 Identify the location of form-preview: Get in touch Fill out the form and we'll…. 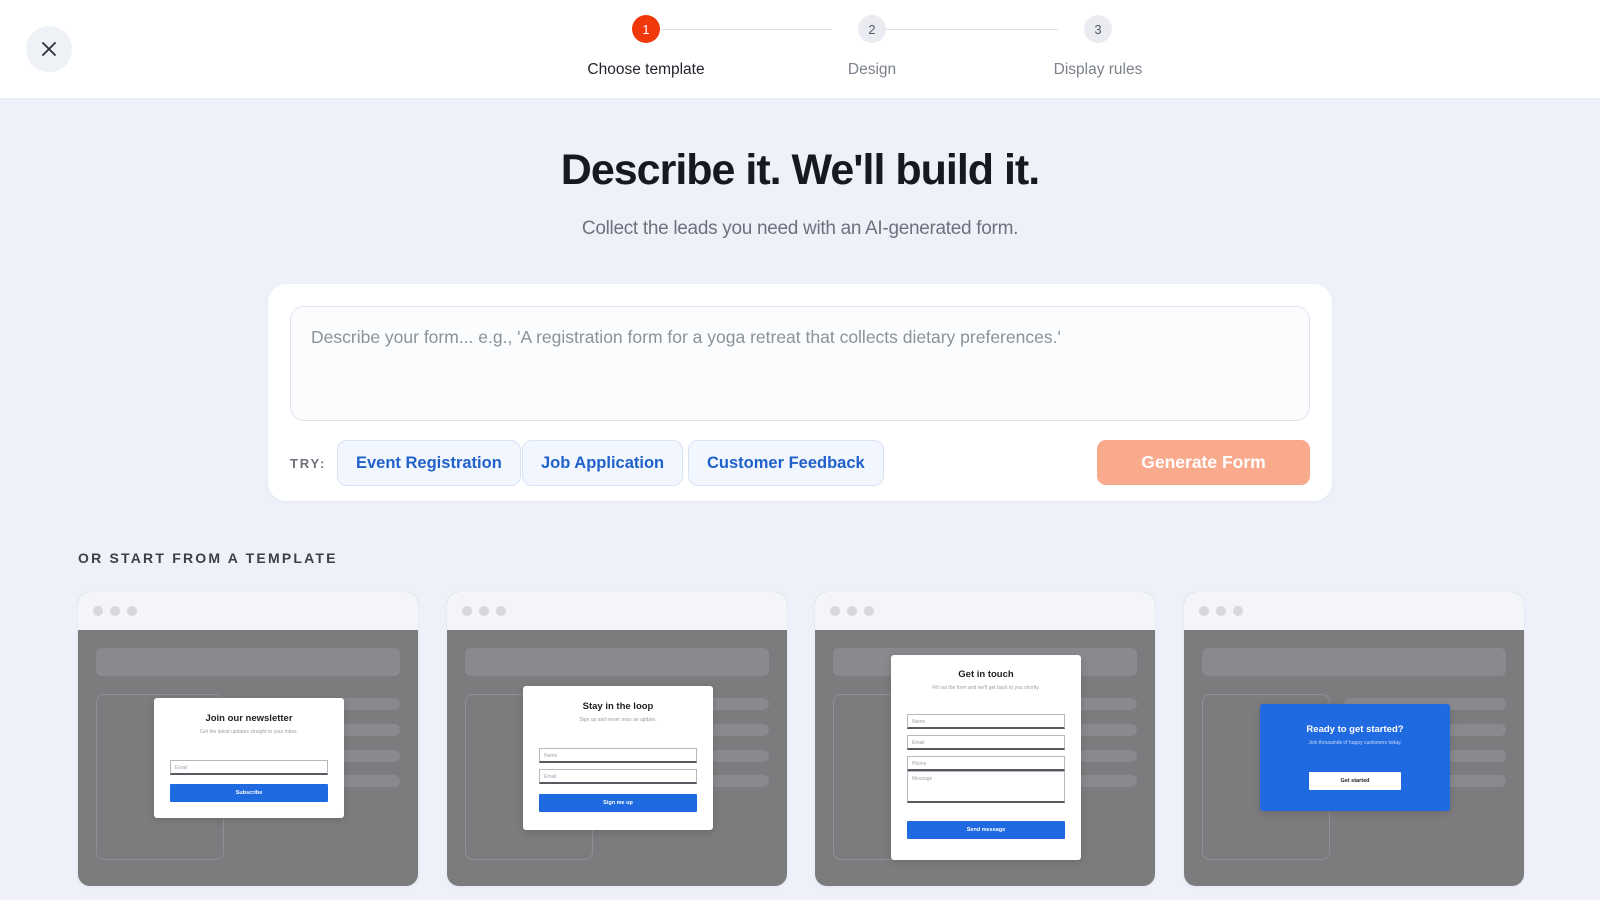
(986, 757).